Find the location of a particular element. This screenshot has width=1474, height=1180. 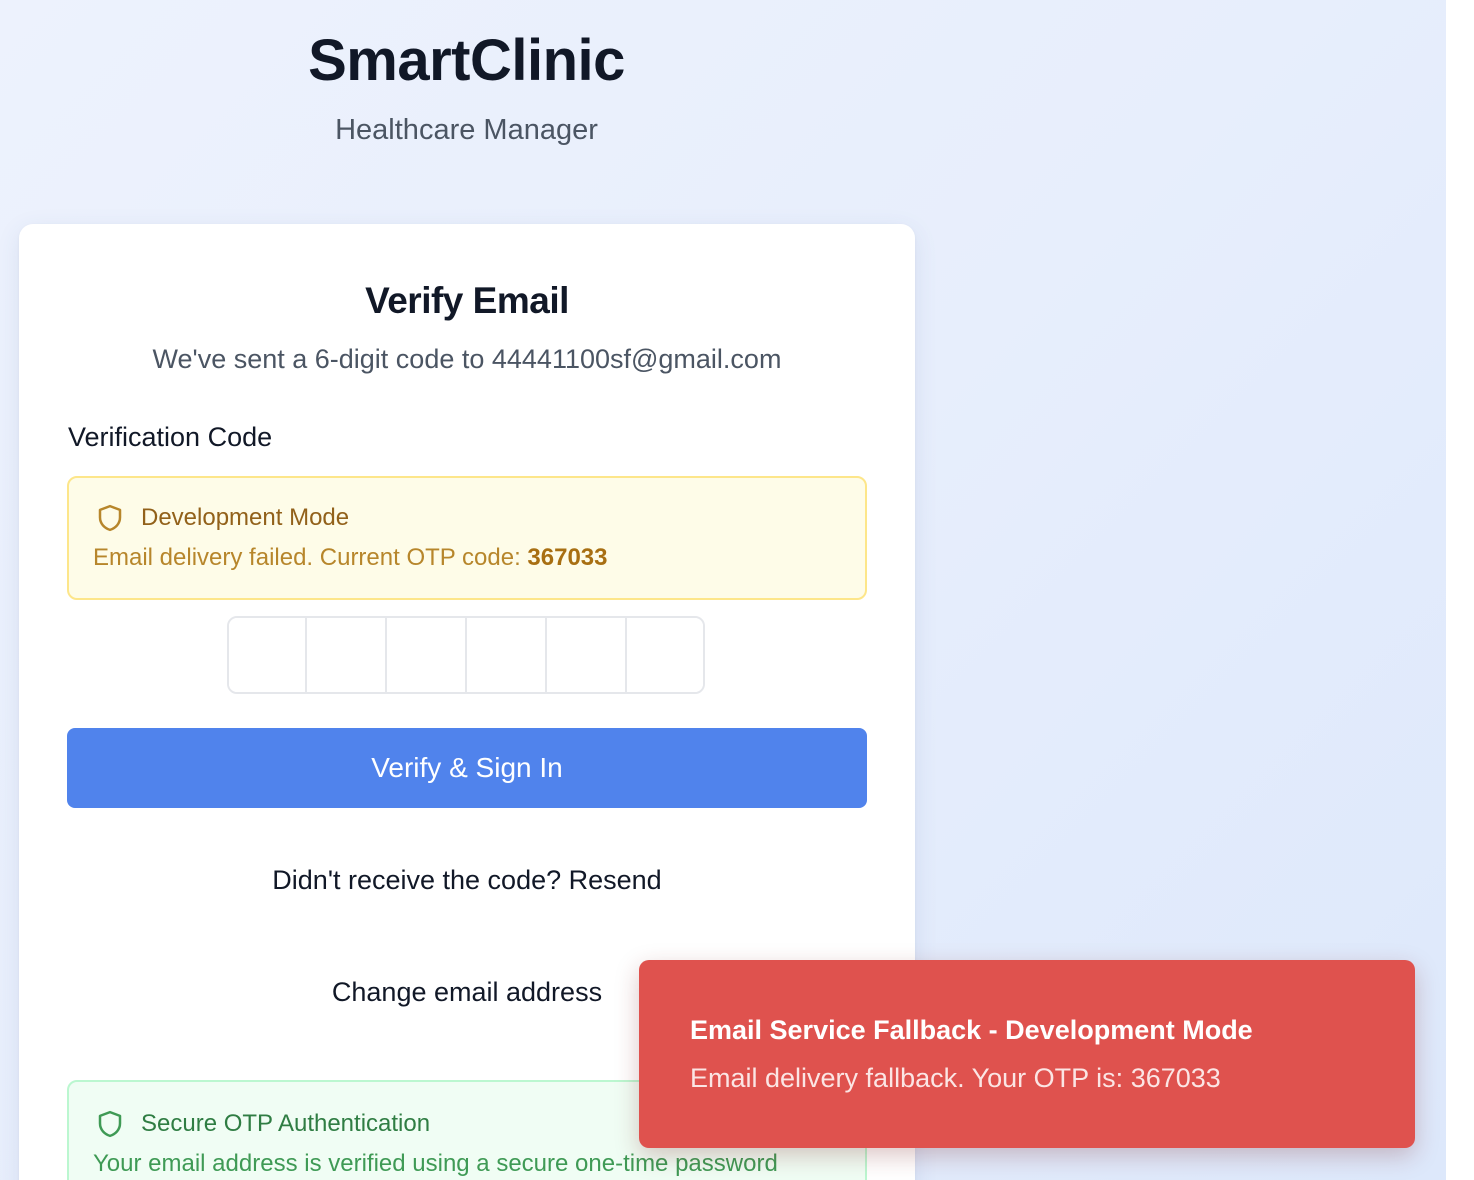

otp-code-display: 367033 is located at coordinates (567, 557).